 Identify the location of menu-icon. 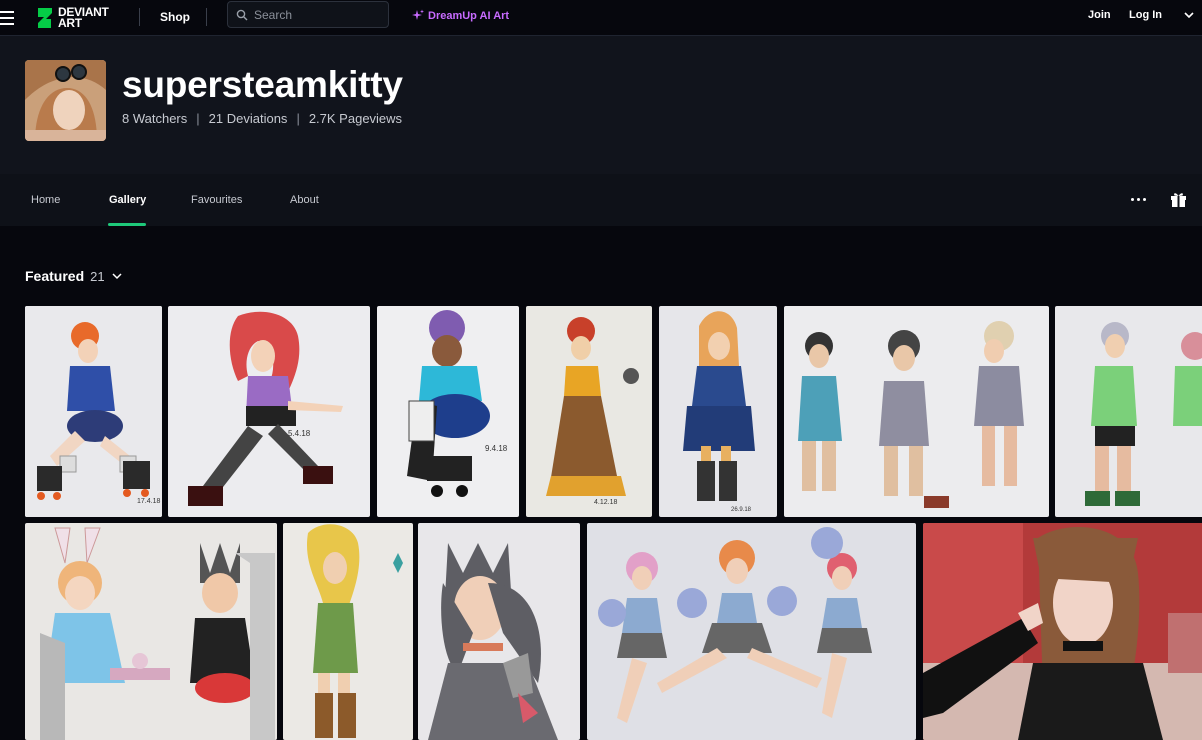
(8, 18).